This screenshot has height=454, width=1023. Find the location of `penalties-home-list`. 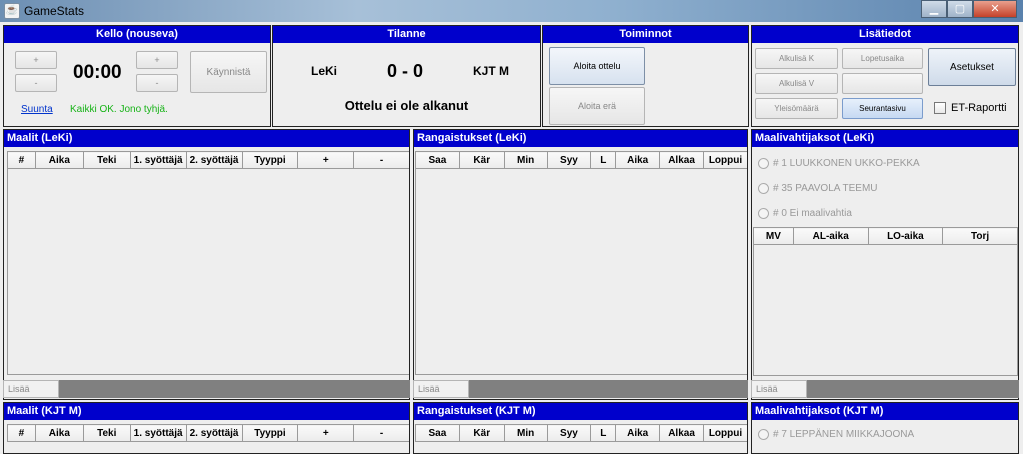

penalties-home-list is located at coordinates (581, 272).